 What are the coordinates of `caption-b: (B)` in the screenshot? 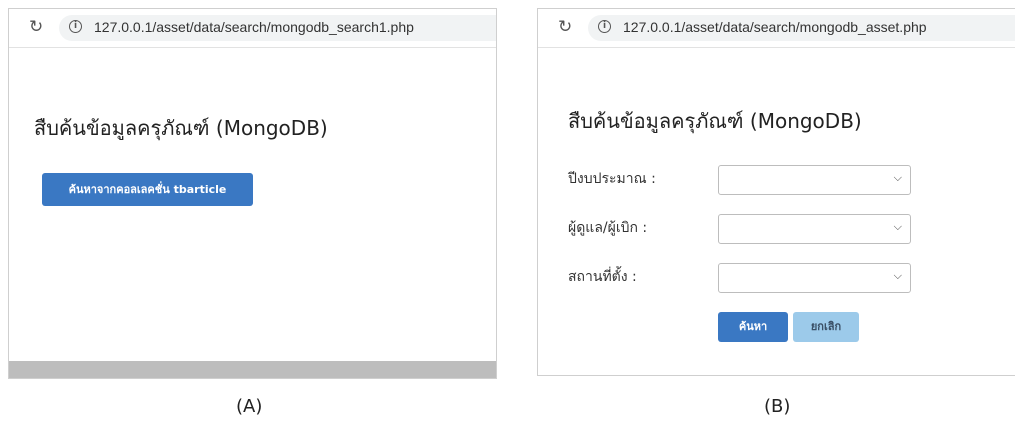 It's located at (777, 406).